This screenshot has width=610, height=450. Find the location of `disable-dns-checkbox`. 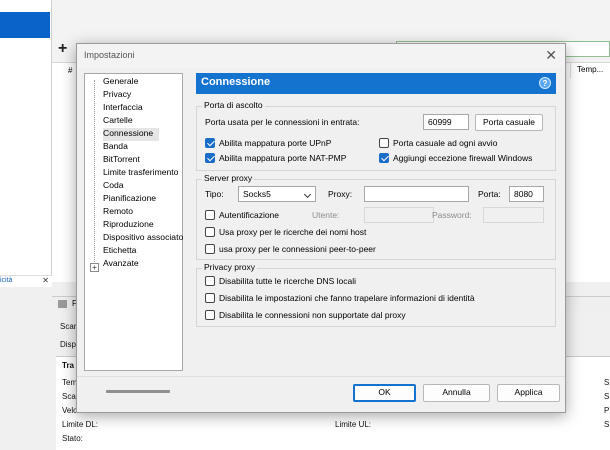

disable-dns-checkbox is located at coordinates (210, 281).